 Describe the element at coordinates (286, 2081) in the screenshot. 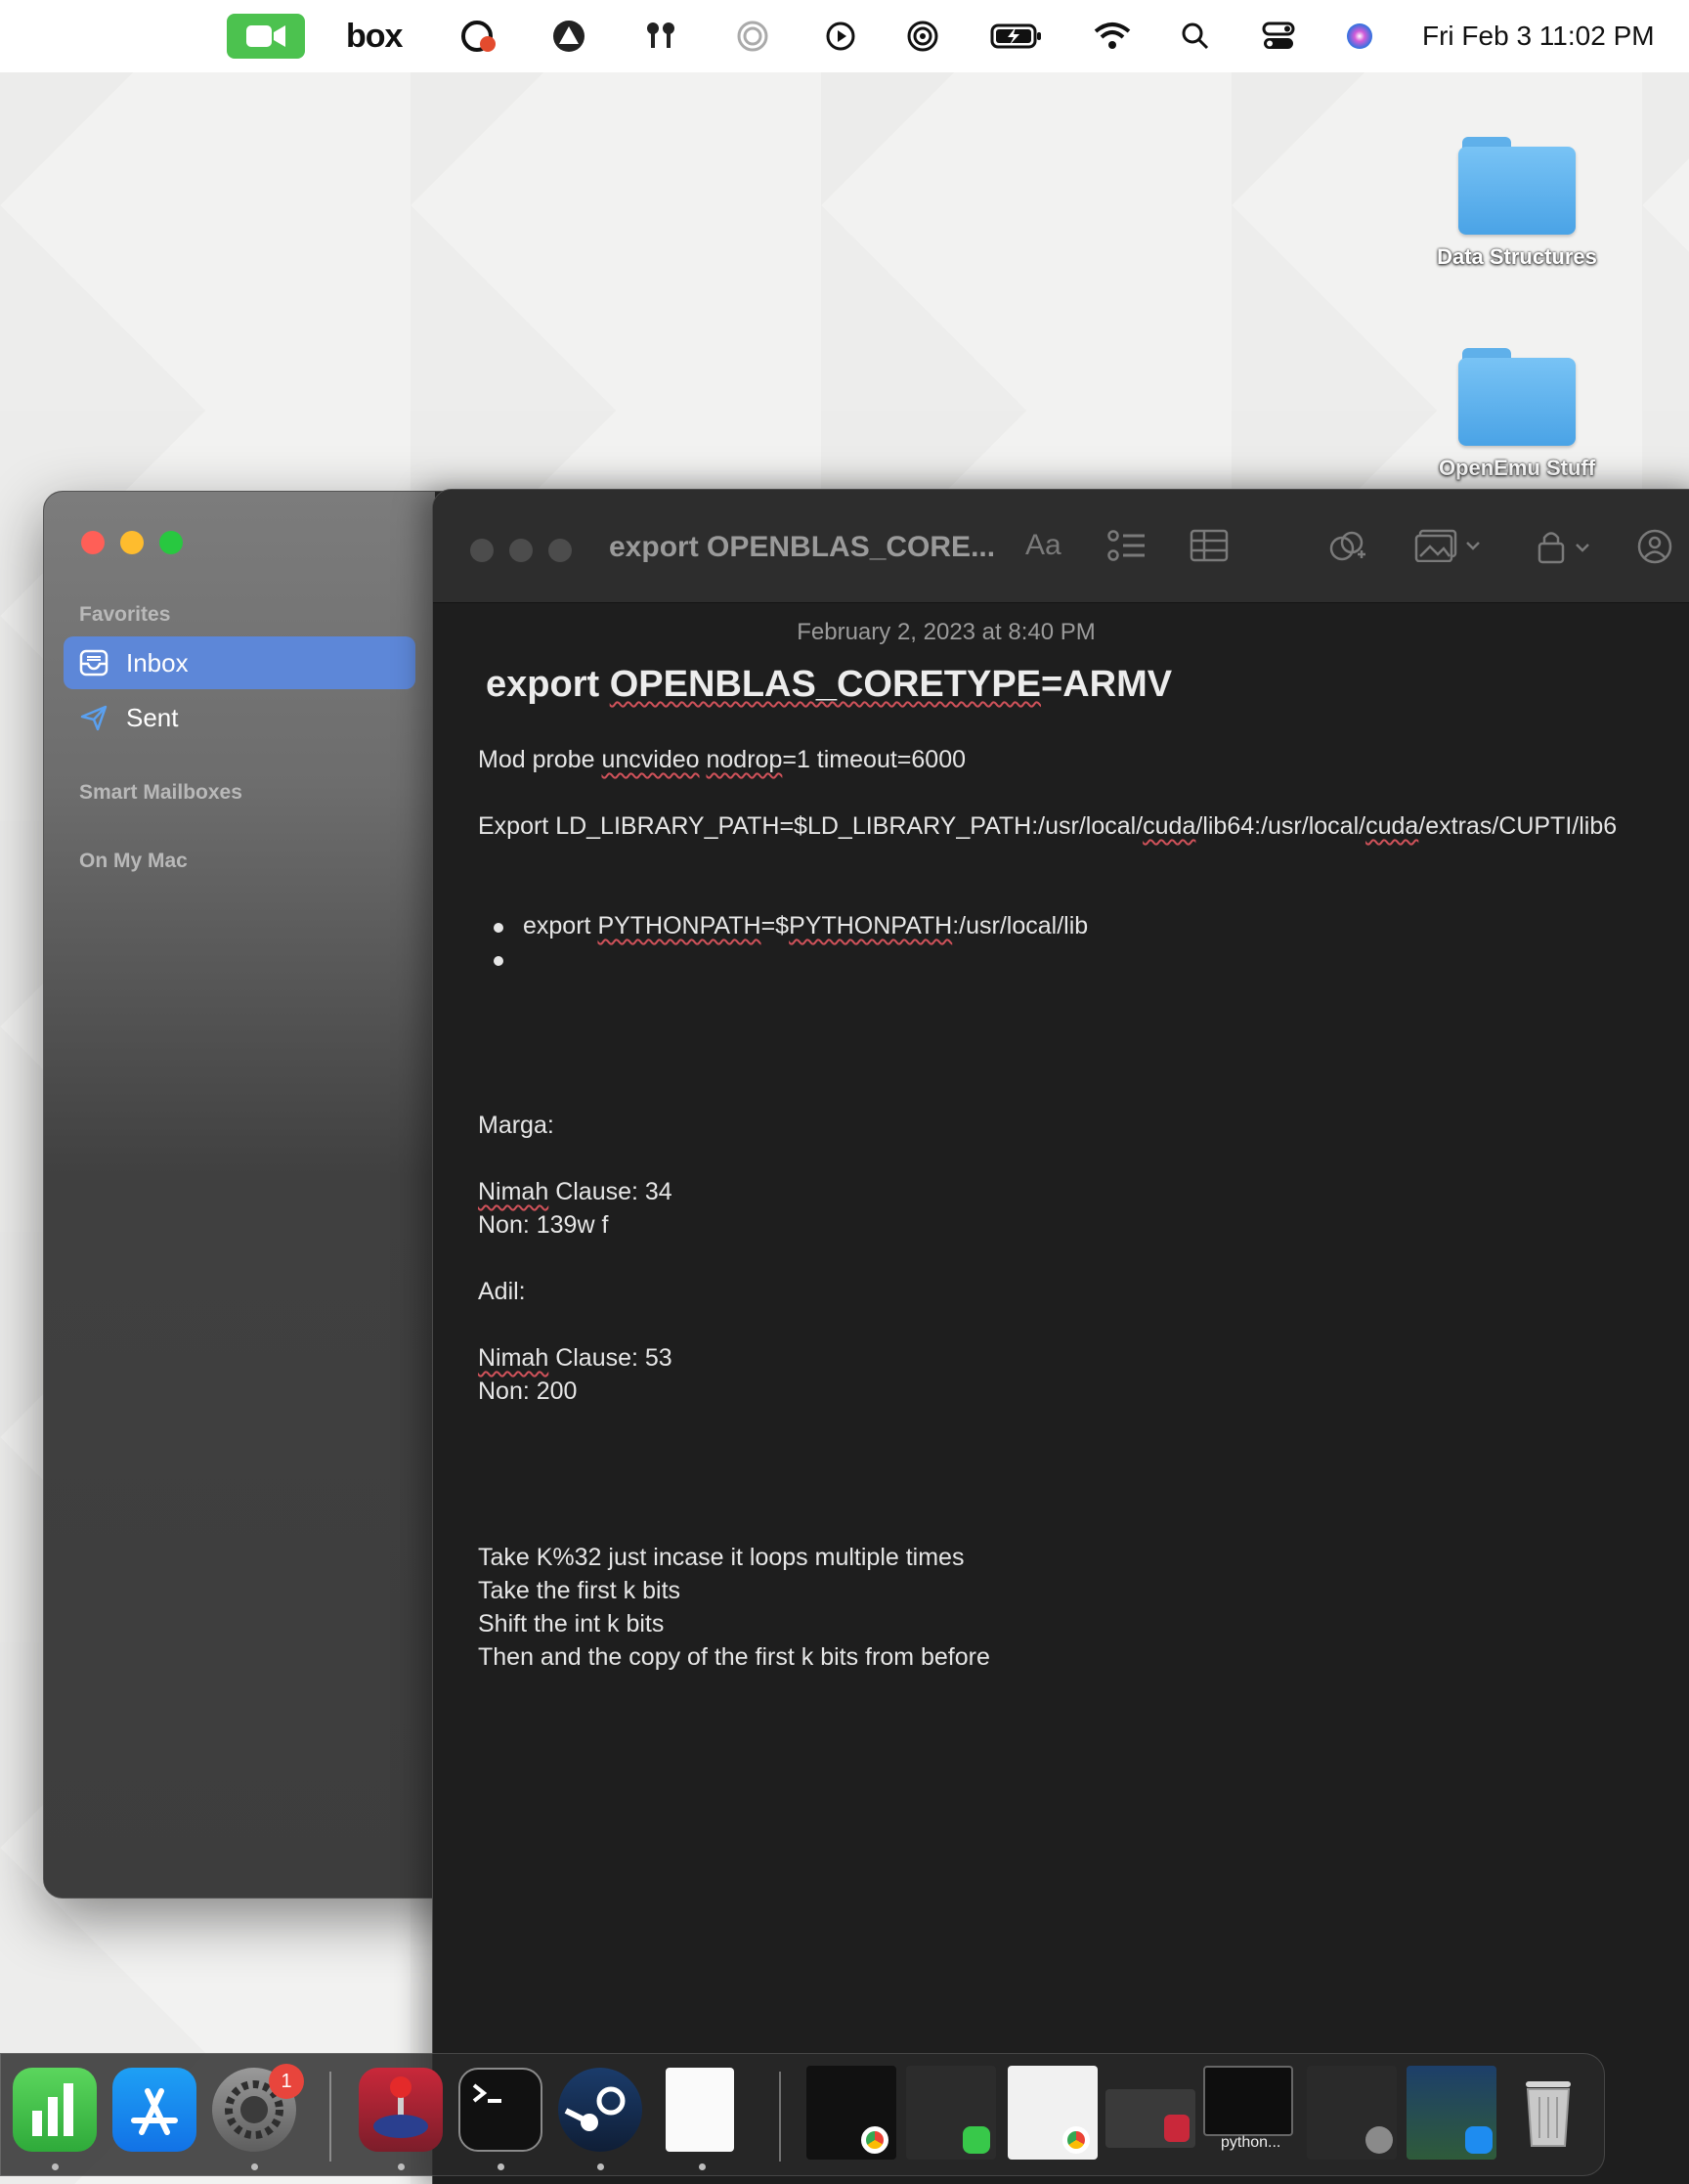

I see `notification-badge: 1` at that location.